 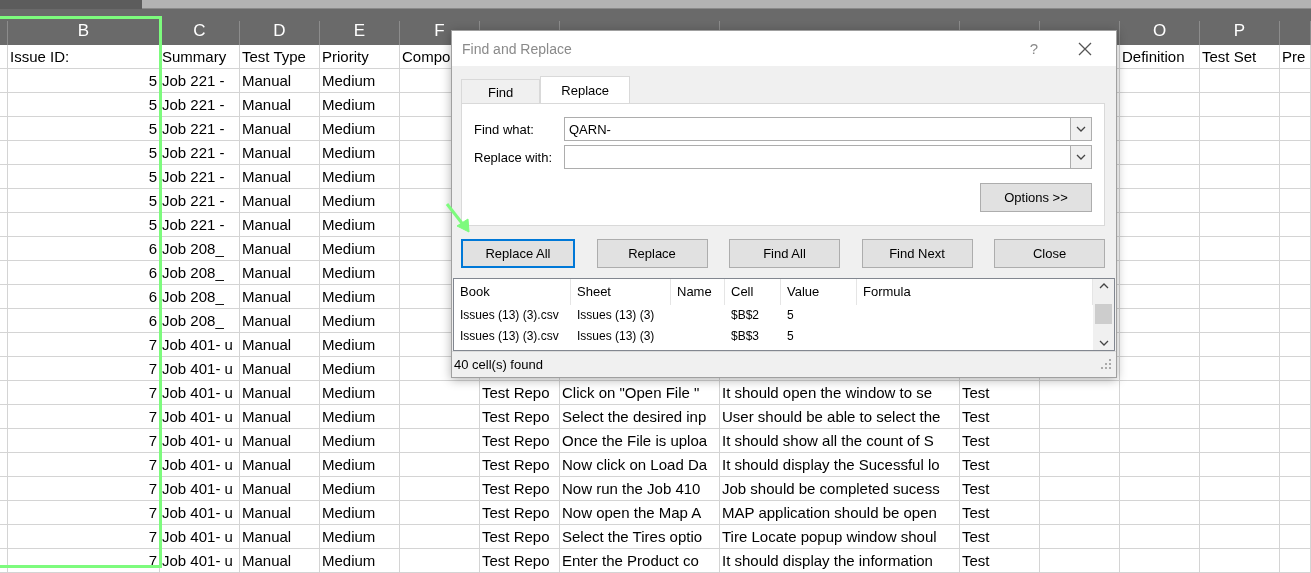 What do you see at coordinates (360, 34) in the screenshot?
I see `column-header: E` at bounding box center [360, 34].